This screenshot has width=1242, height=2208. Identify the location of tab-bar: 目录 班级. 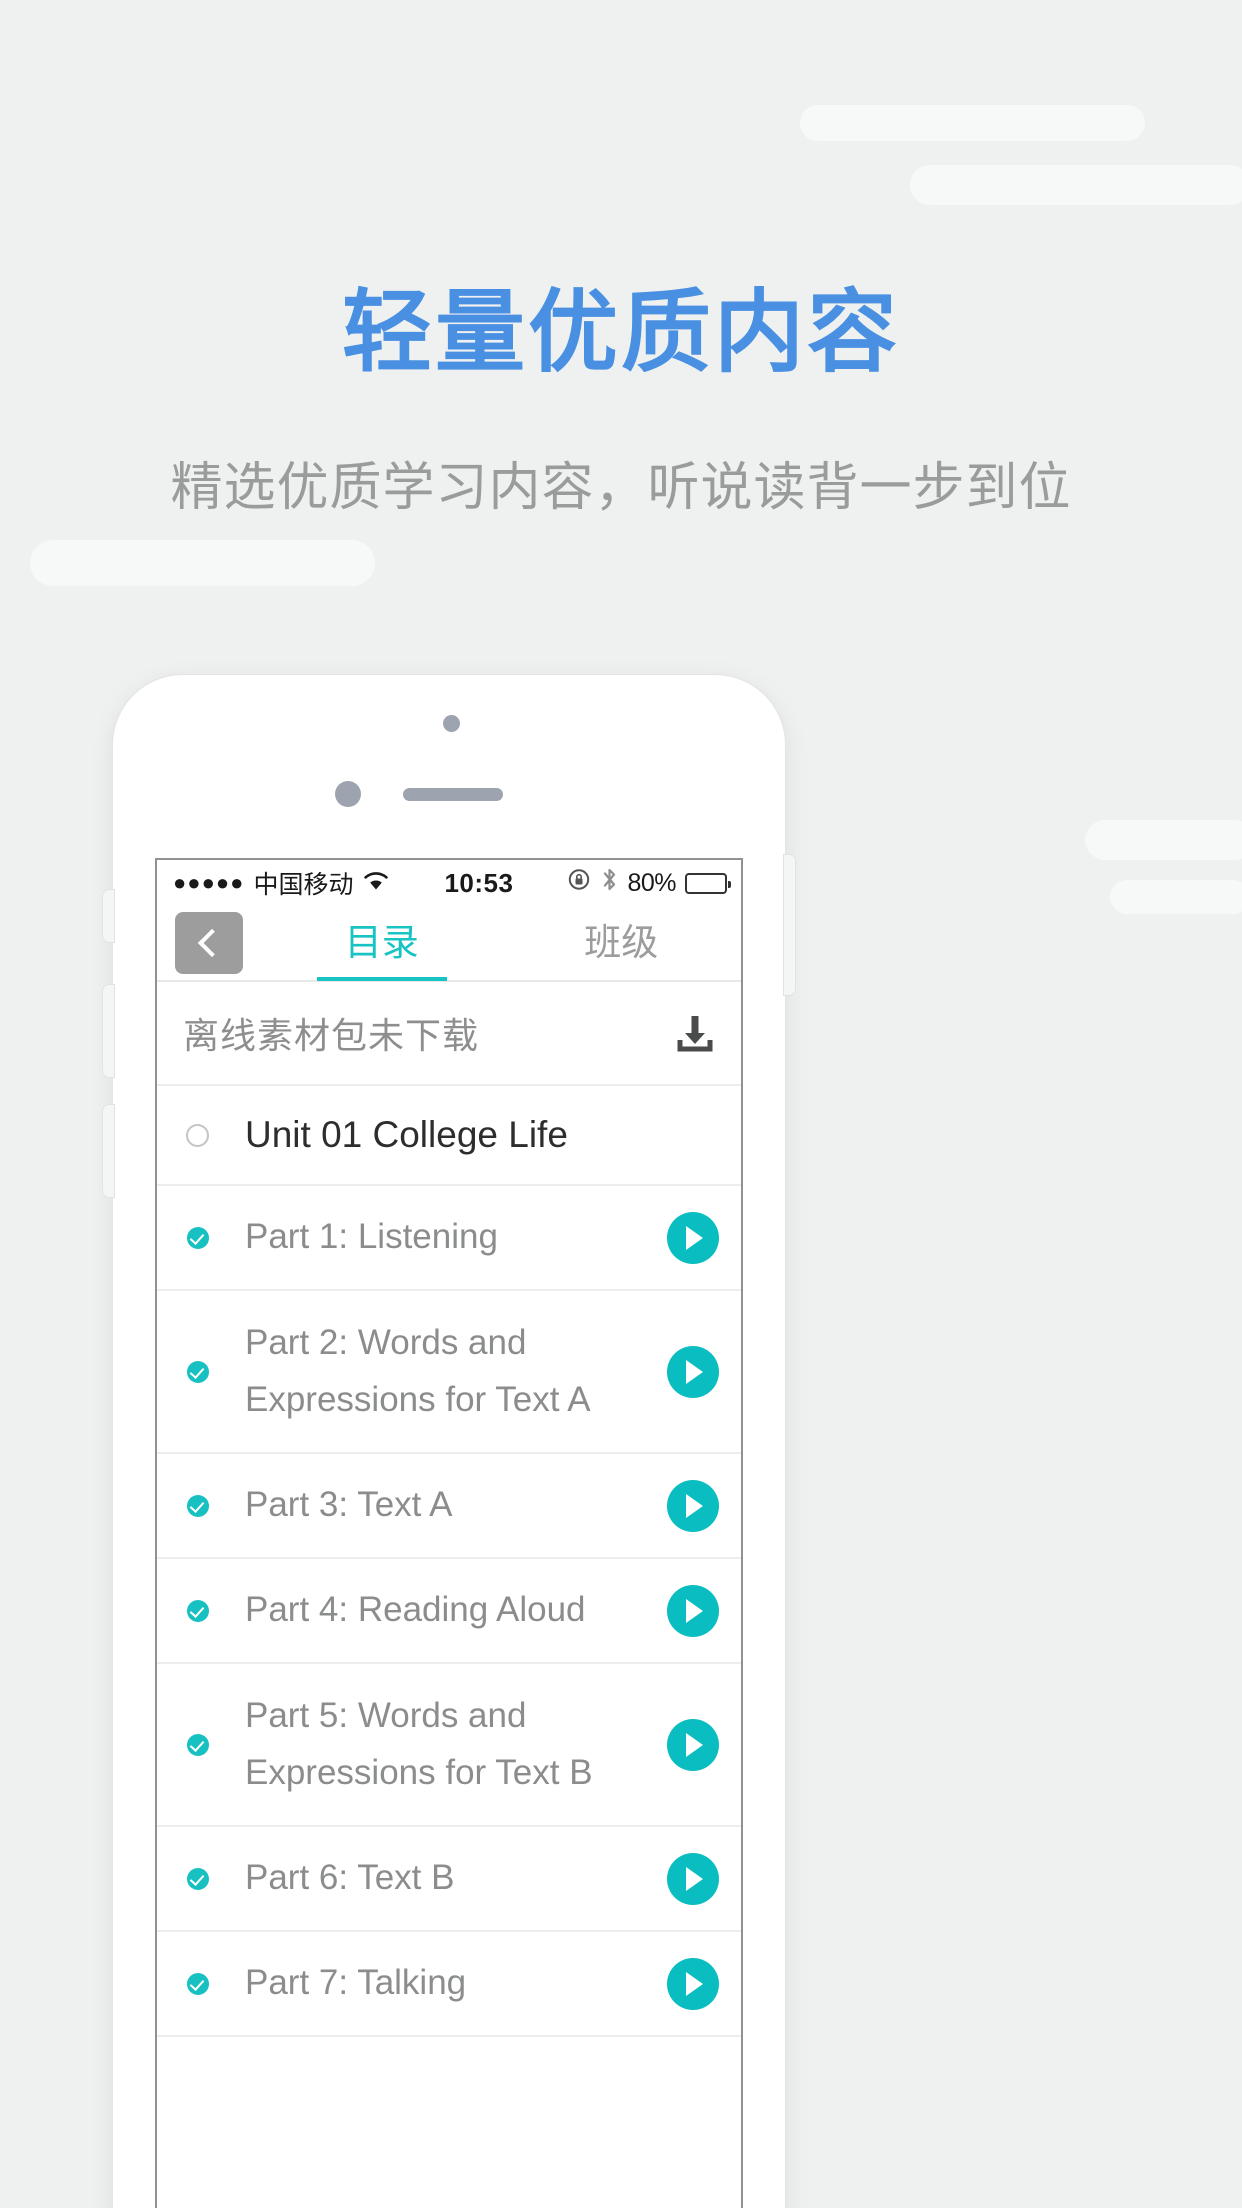
(449, 943).